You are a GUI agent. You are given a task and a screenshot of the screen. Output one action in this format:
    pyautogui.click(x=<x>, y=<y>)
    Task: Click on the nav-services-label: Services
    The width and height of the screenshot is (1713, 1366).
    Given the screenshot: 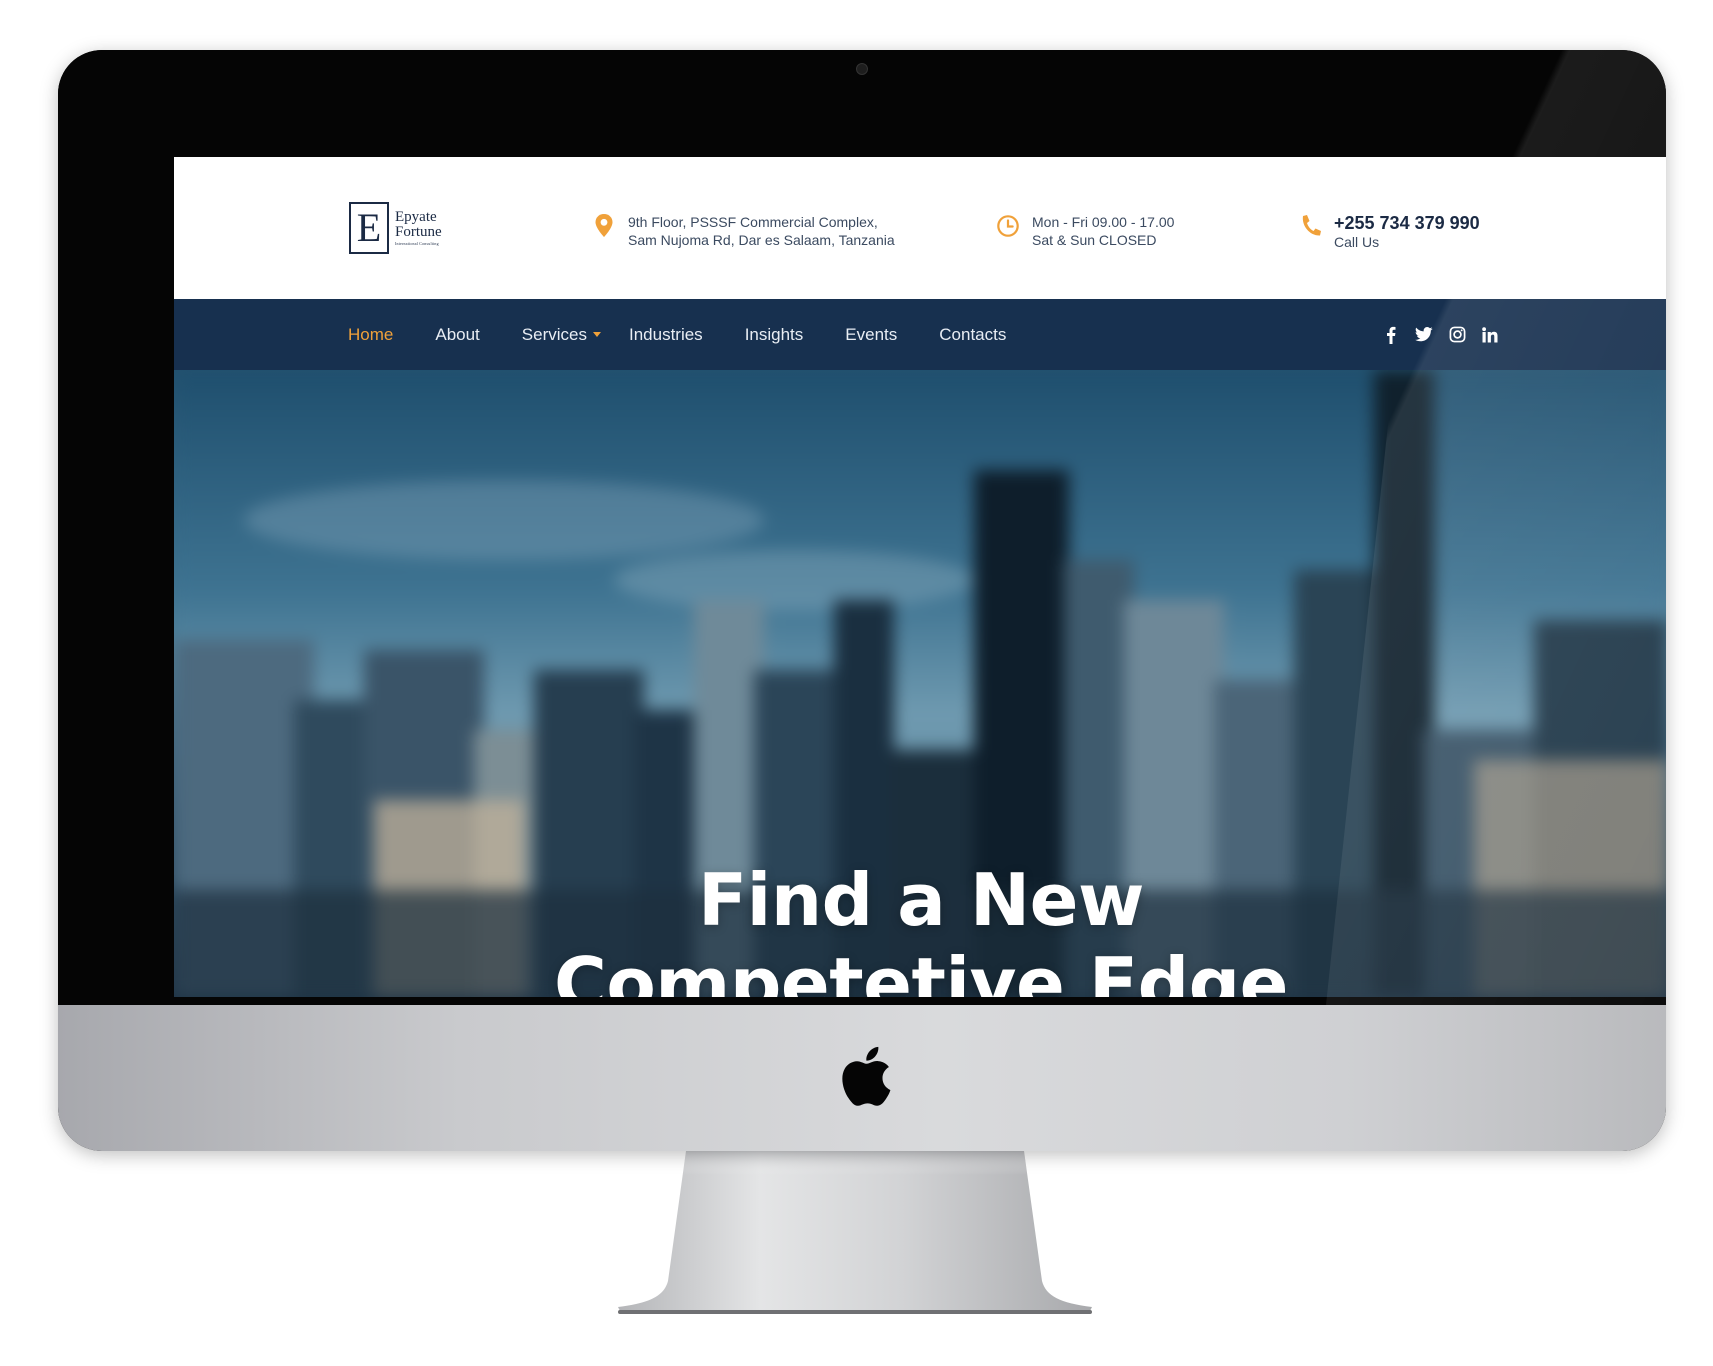 What is the action you would take?
    pyautogui.click(x=554, y=334)
    